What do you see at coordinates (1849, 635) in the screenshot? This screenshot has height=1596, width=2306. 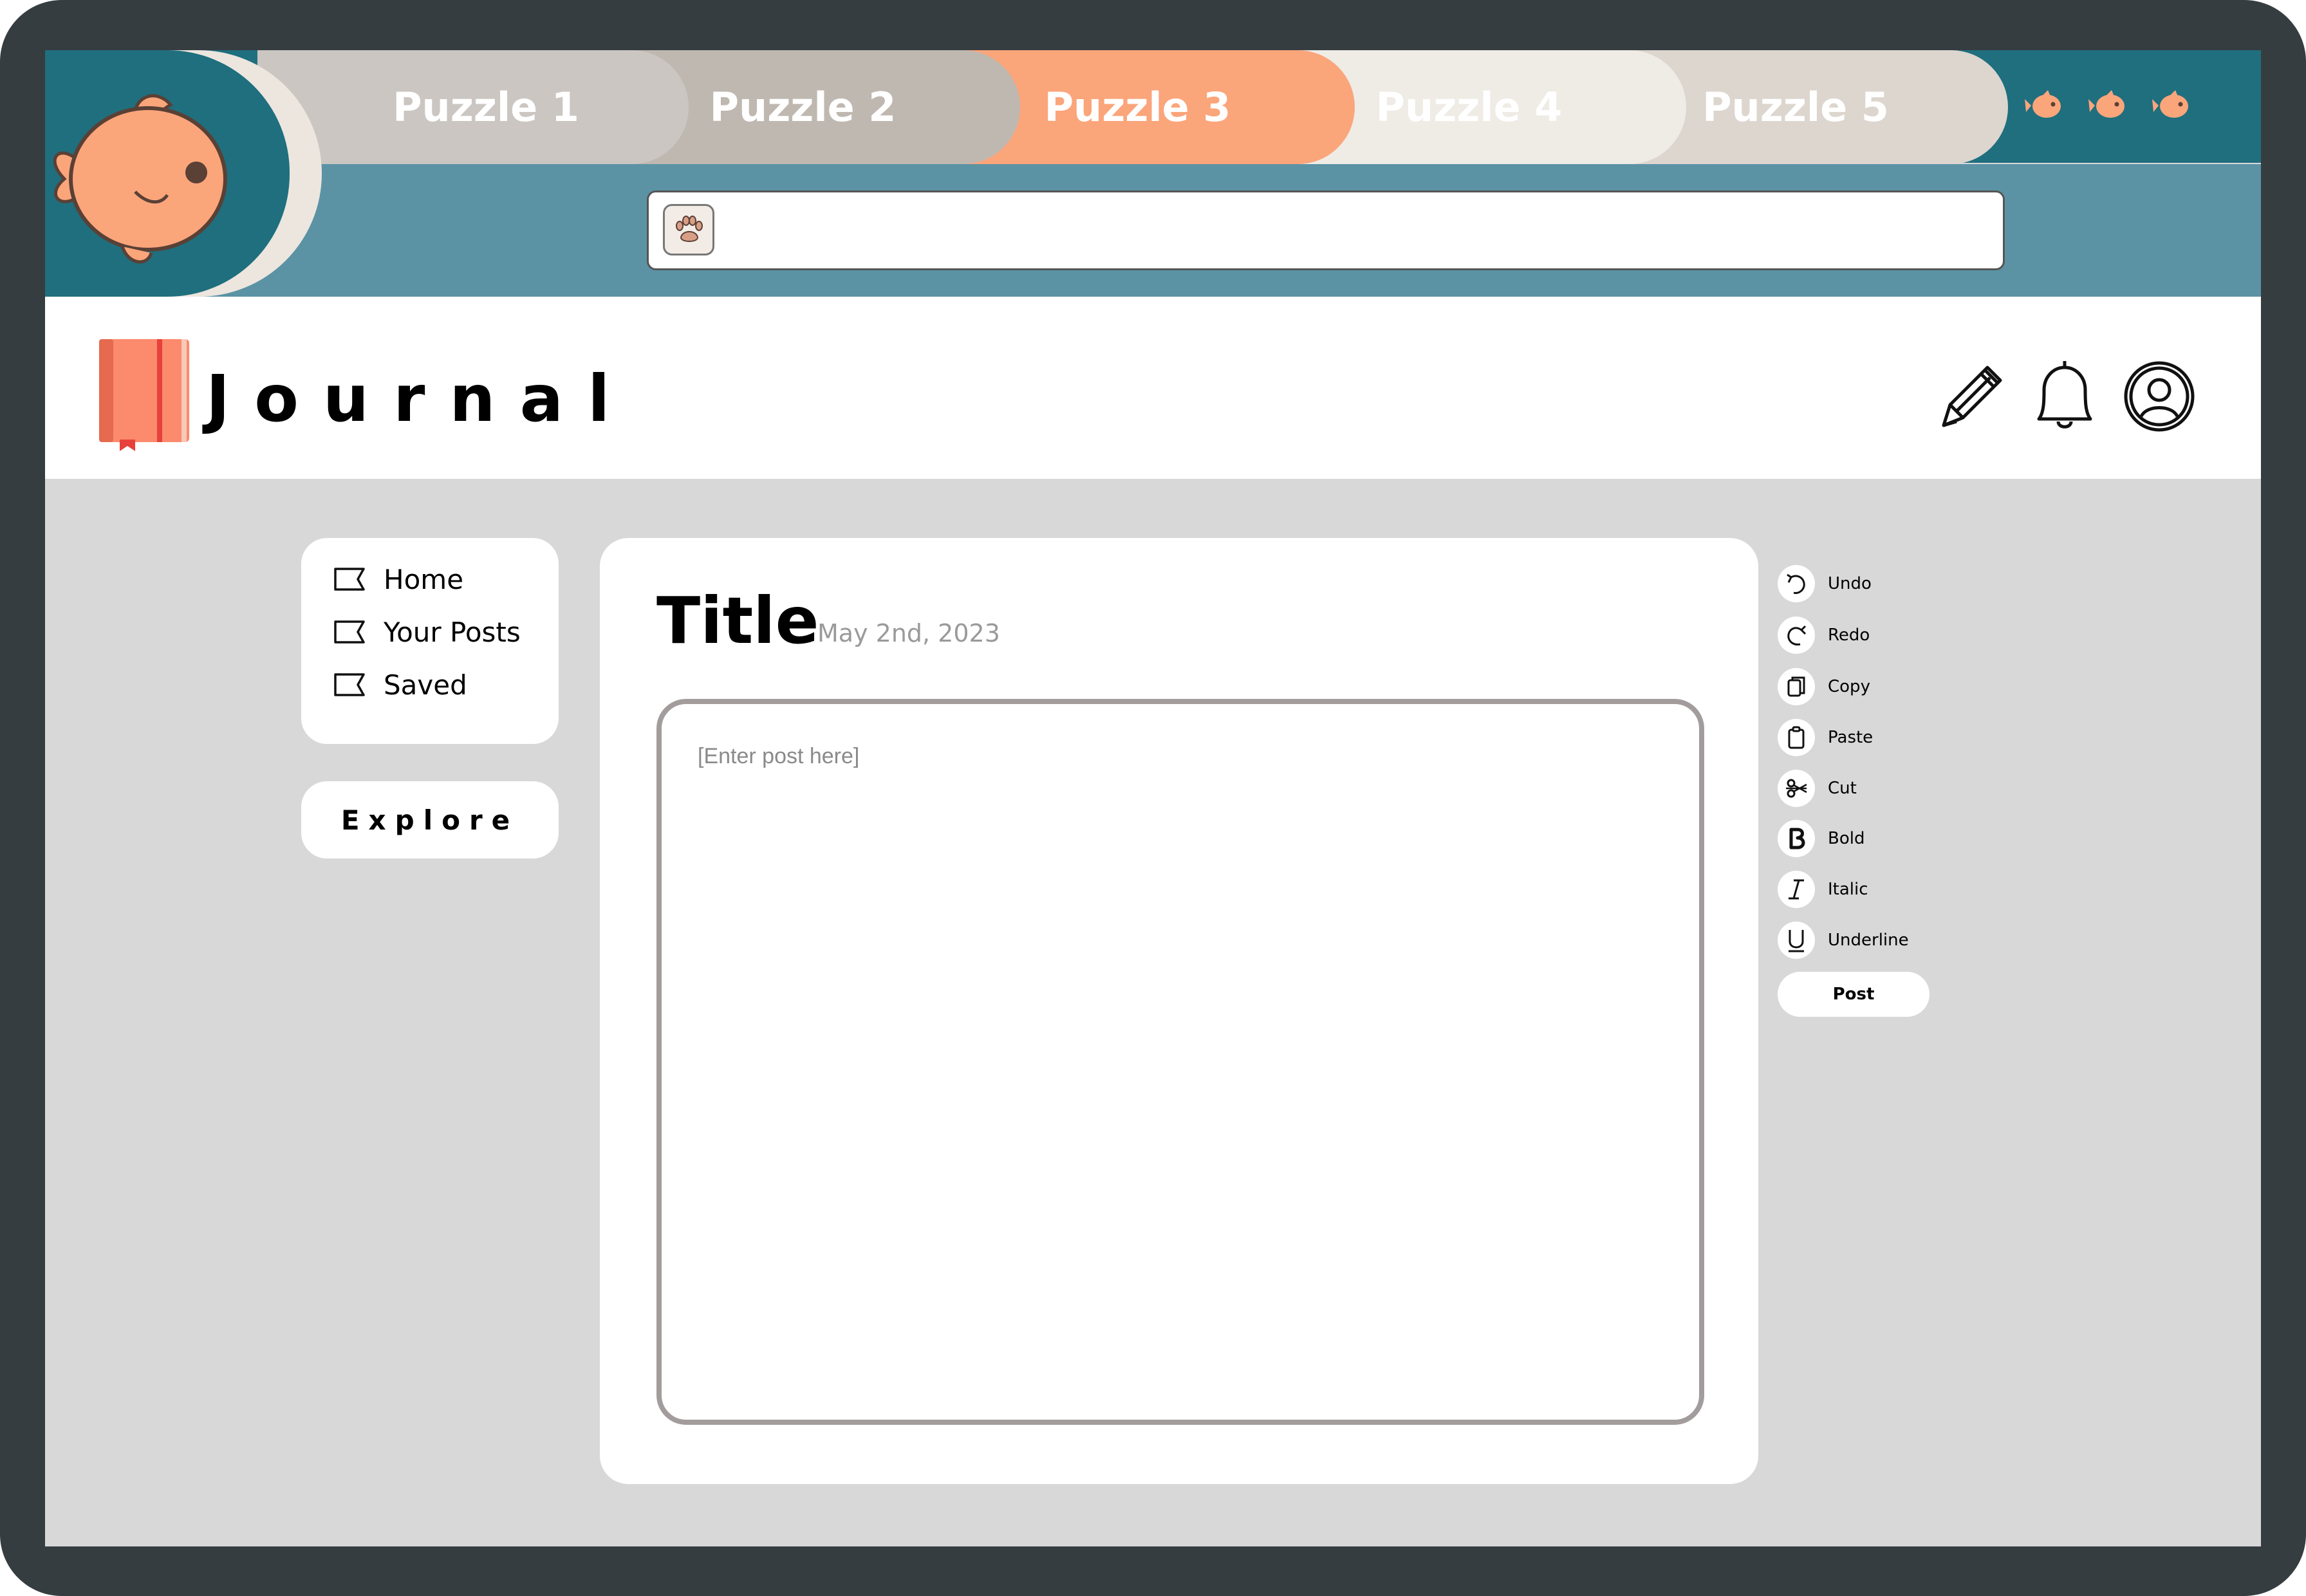 I see `tool-label: Redo` at bounding box center [1849, 635].